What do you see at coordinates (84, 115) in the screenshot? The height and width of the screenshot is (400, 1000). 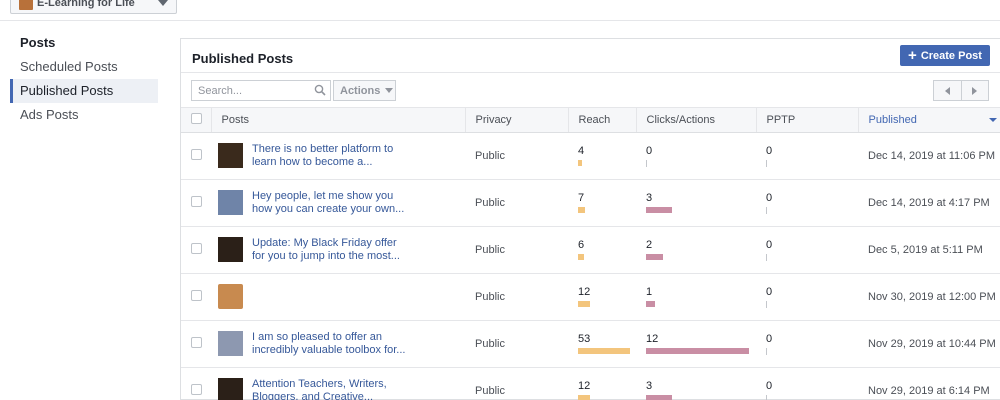 I see `sidebar-item-ads-posts: Ads Posts` at bounding box center [84, 115].